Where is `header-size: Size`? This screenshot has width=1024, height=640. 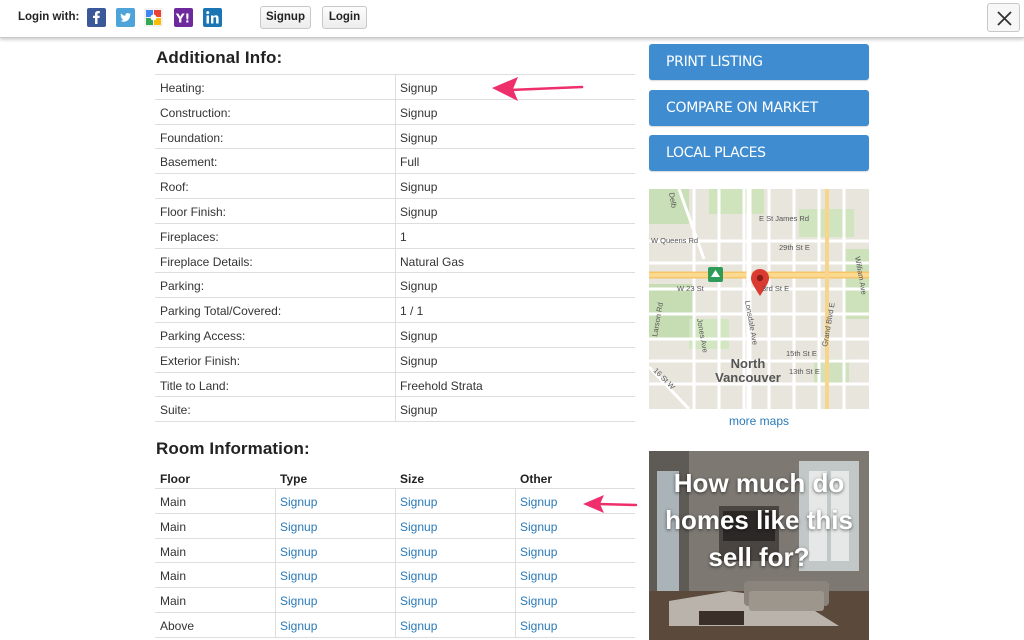
header-size: Size is located at coordinates (412, 479).